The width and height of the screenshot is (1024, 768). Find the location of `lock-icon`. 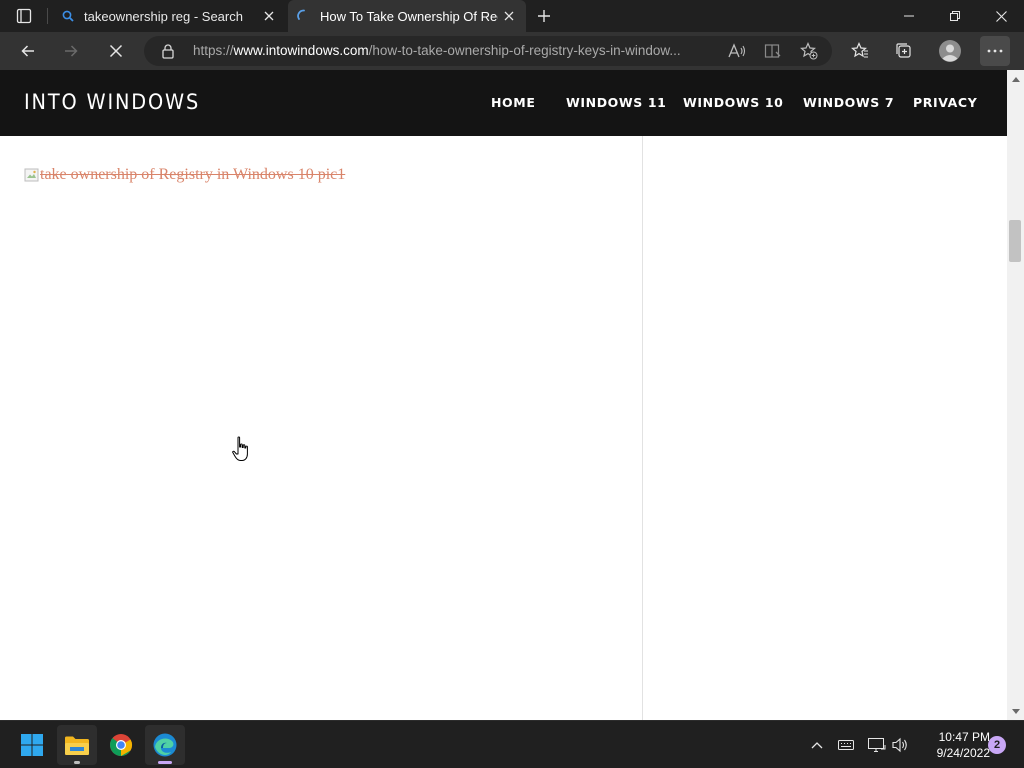

lock-icon is located at coordinates (168, 51).